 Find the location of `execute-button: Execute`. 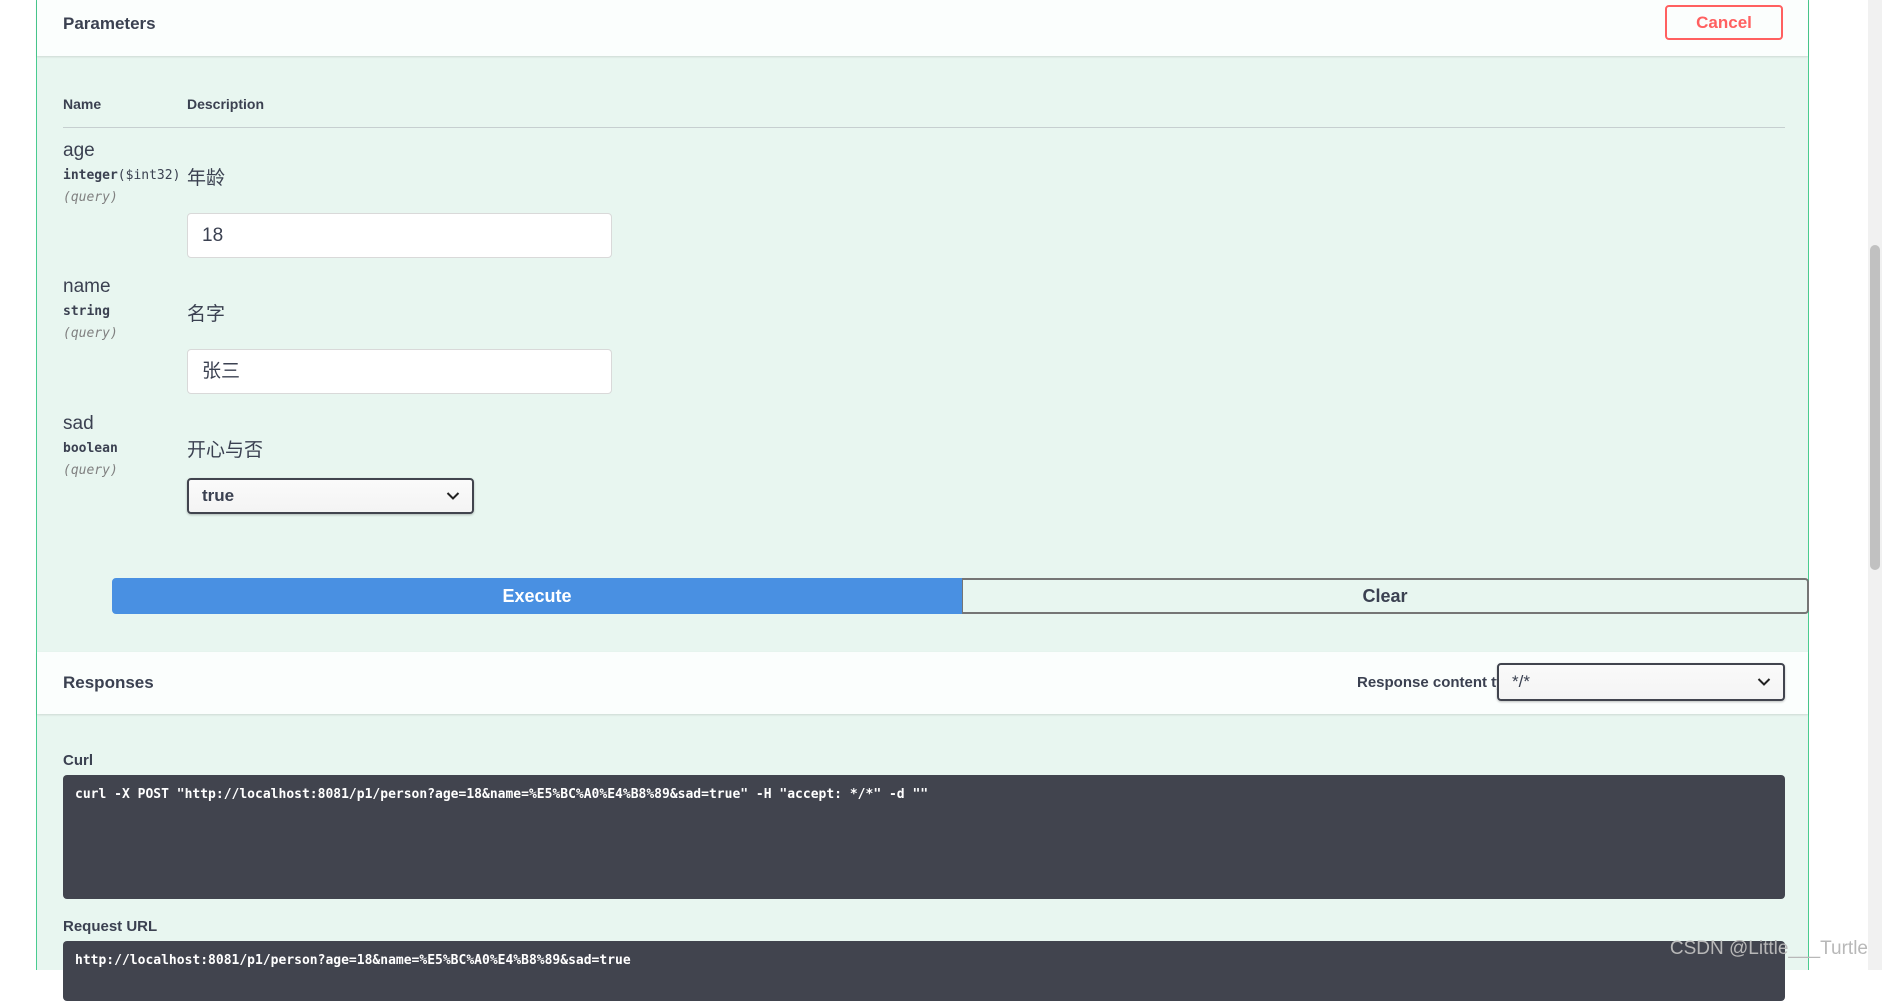

execute-button: Execute is located at coordinates (537, 596).